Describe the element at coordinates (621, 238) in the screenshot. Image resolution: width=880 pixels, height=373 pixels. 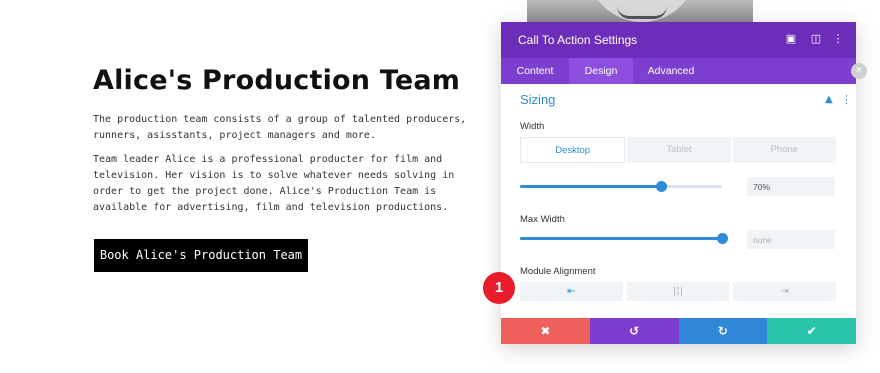
I see `max-width-slider-fill` at that location.